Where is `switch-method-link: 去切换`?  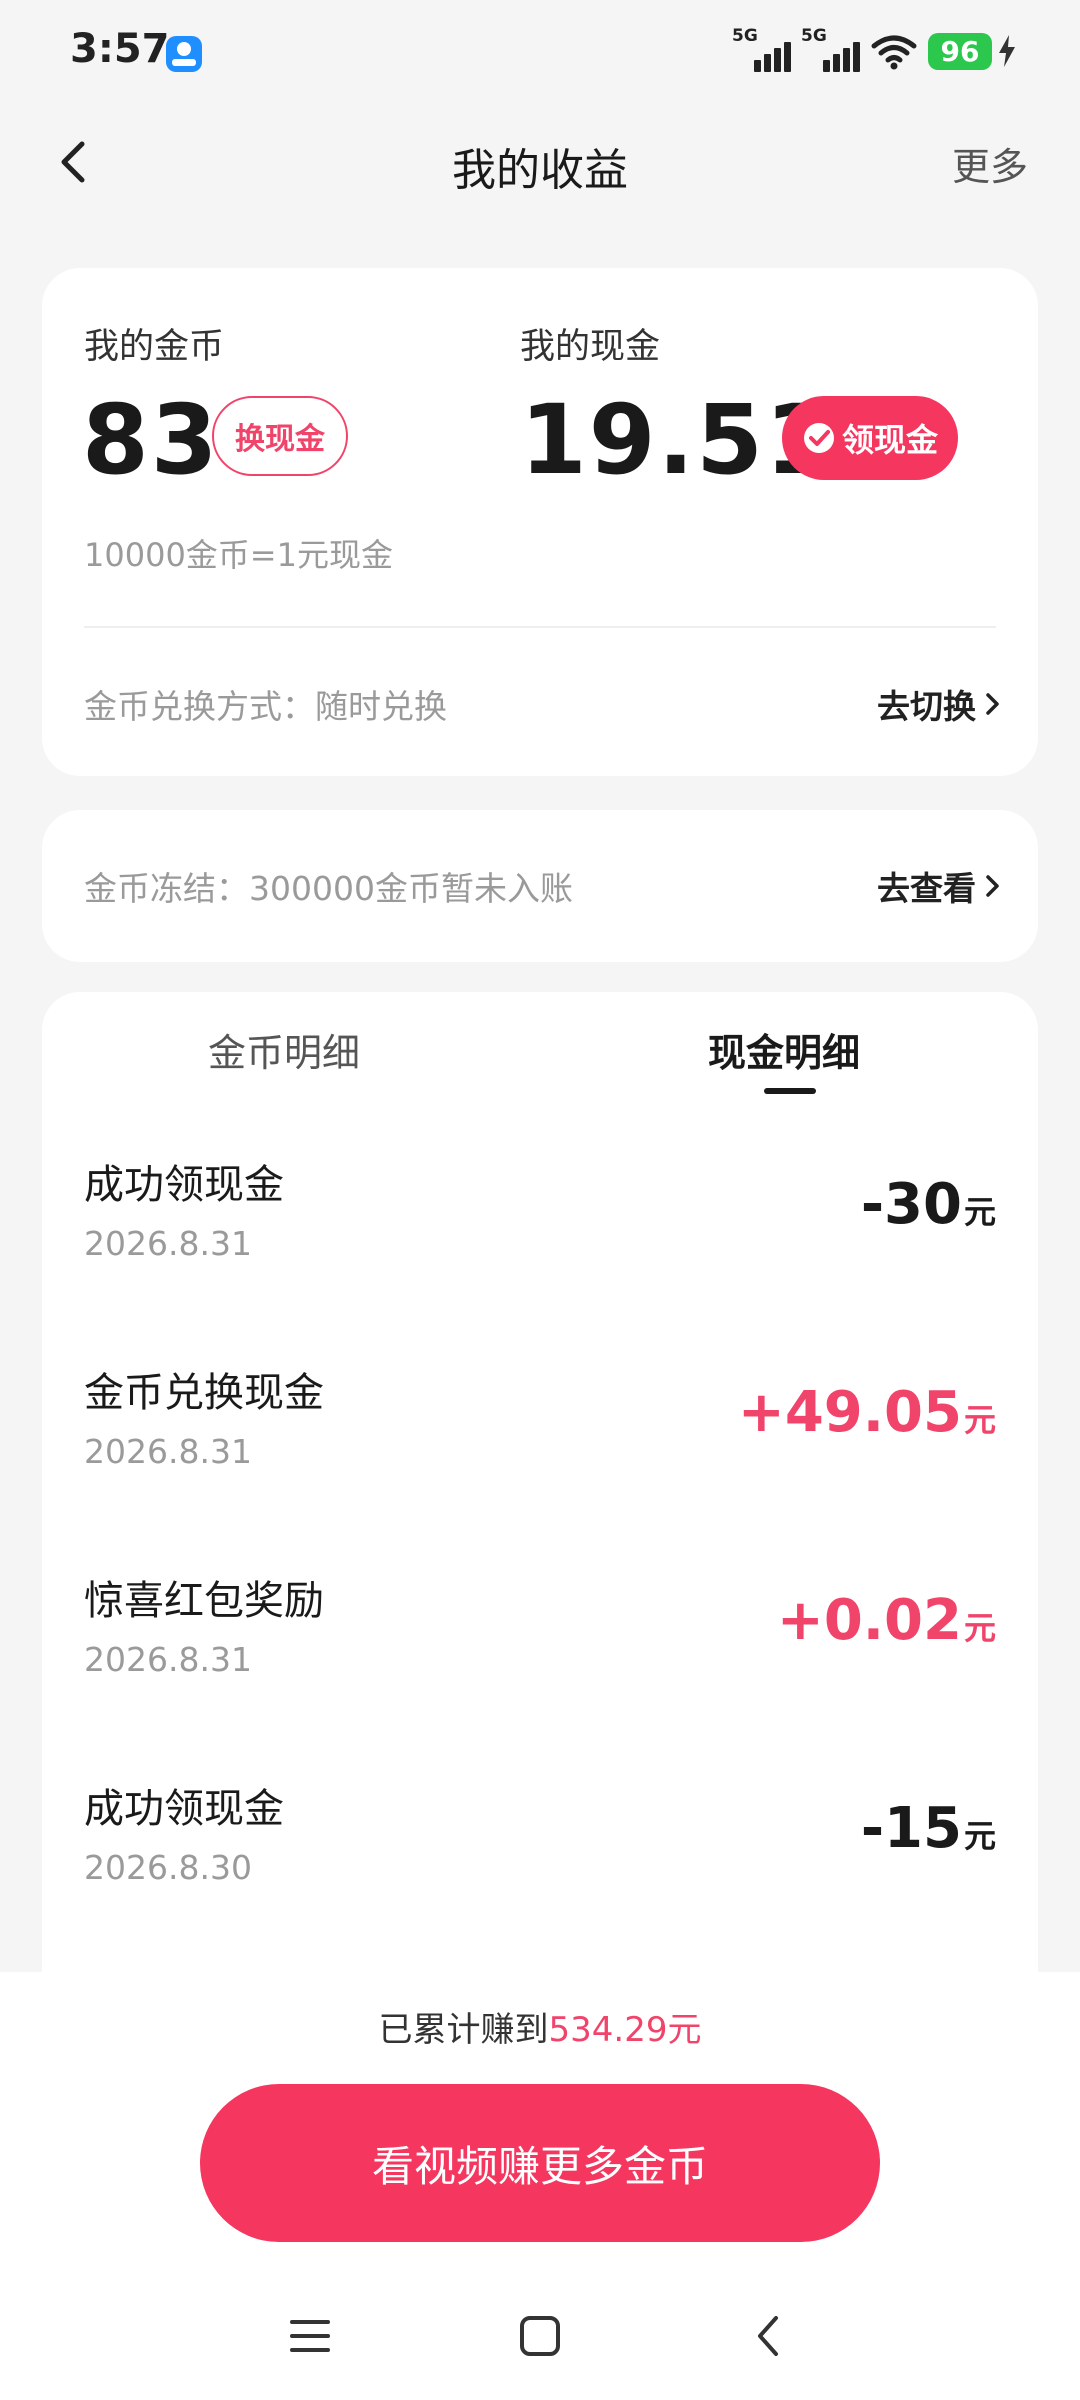
switch-method-link: 去切换 is located at coordinates (939, 704).